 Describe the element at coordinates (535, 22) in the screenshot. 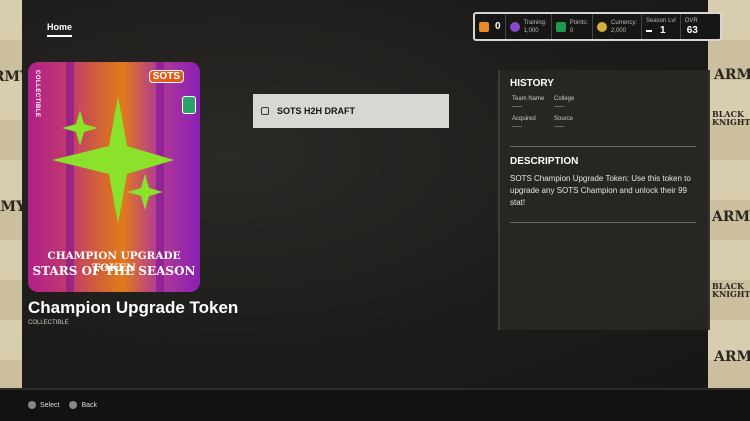

I see `training-label: Training:` at that location.